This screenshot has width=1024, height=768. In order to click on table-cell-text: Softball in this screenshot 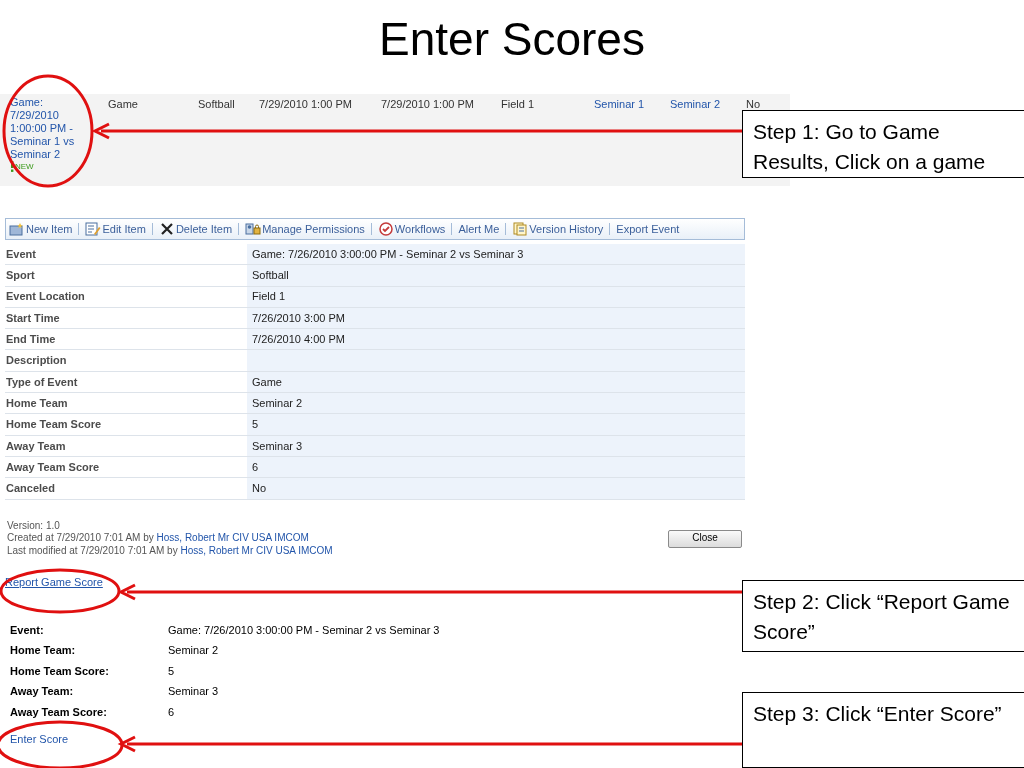, I will do `click(216, 104)`.